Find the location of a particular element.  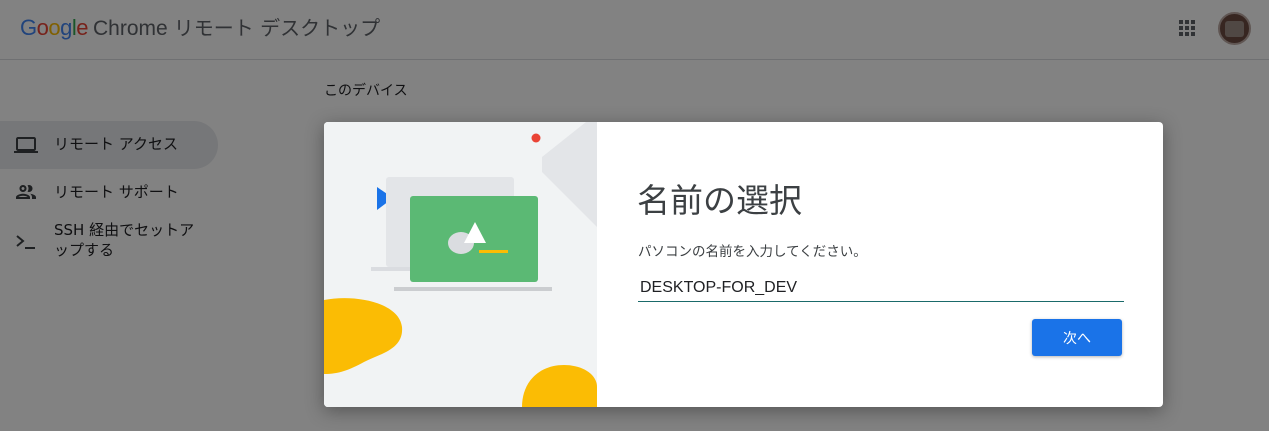

next-button: 次へ is located at coordinates (1077, 337).